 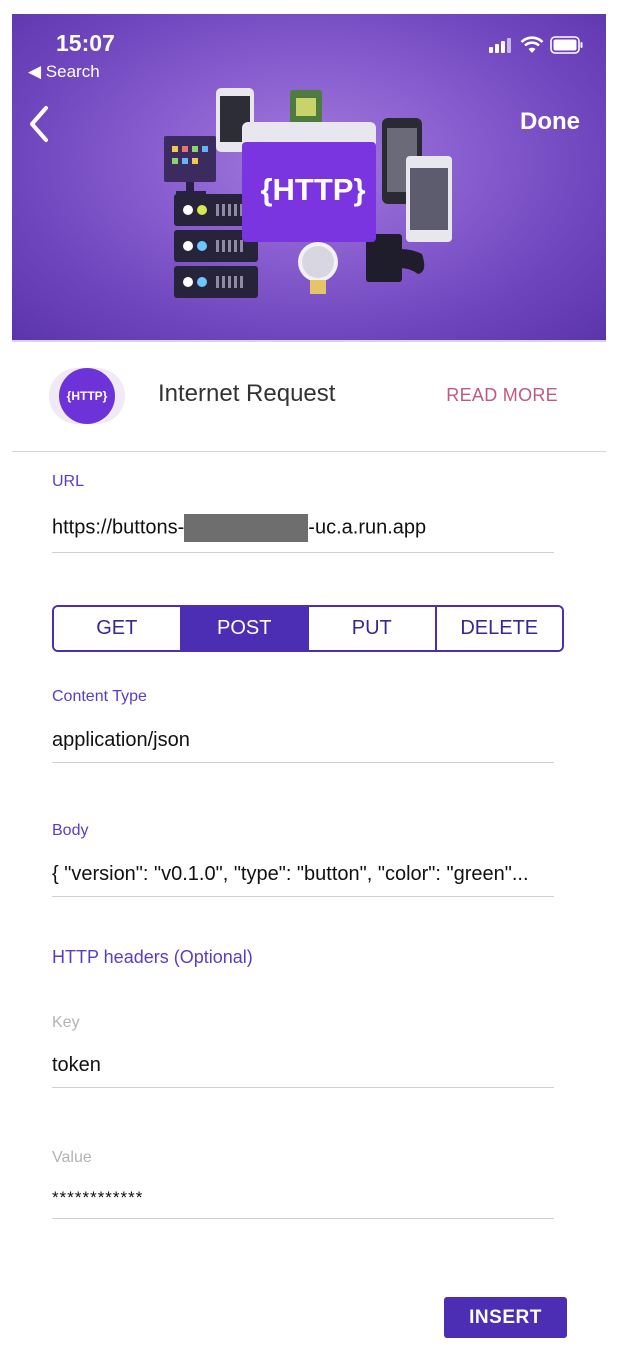 What do you see at coordinates (303, 1071) in the screenshot?
I see `header-key-input: token` at bounding box center [303, 1071].